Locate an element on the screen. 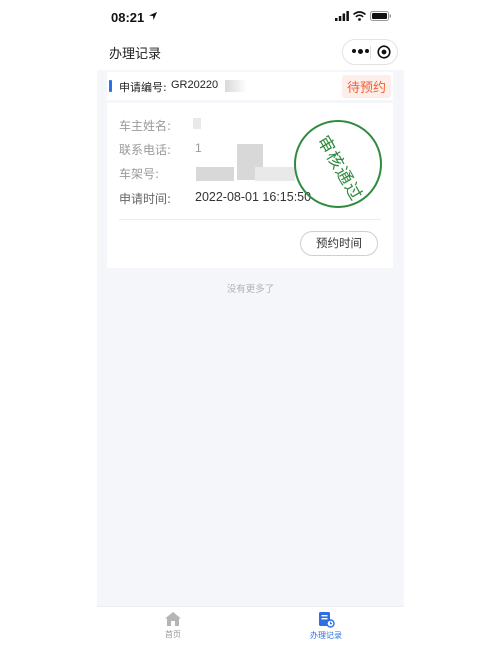 Image resolution: width=500 pixels, height=648 pixels. status-badge: 待预约 is located at coordinates (366, 86).